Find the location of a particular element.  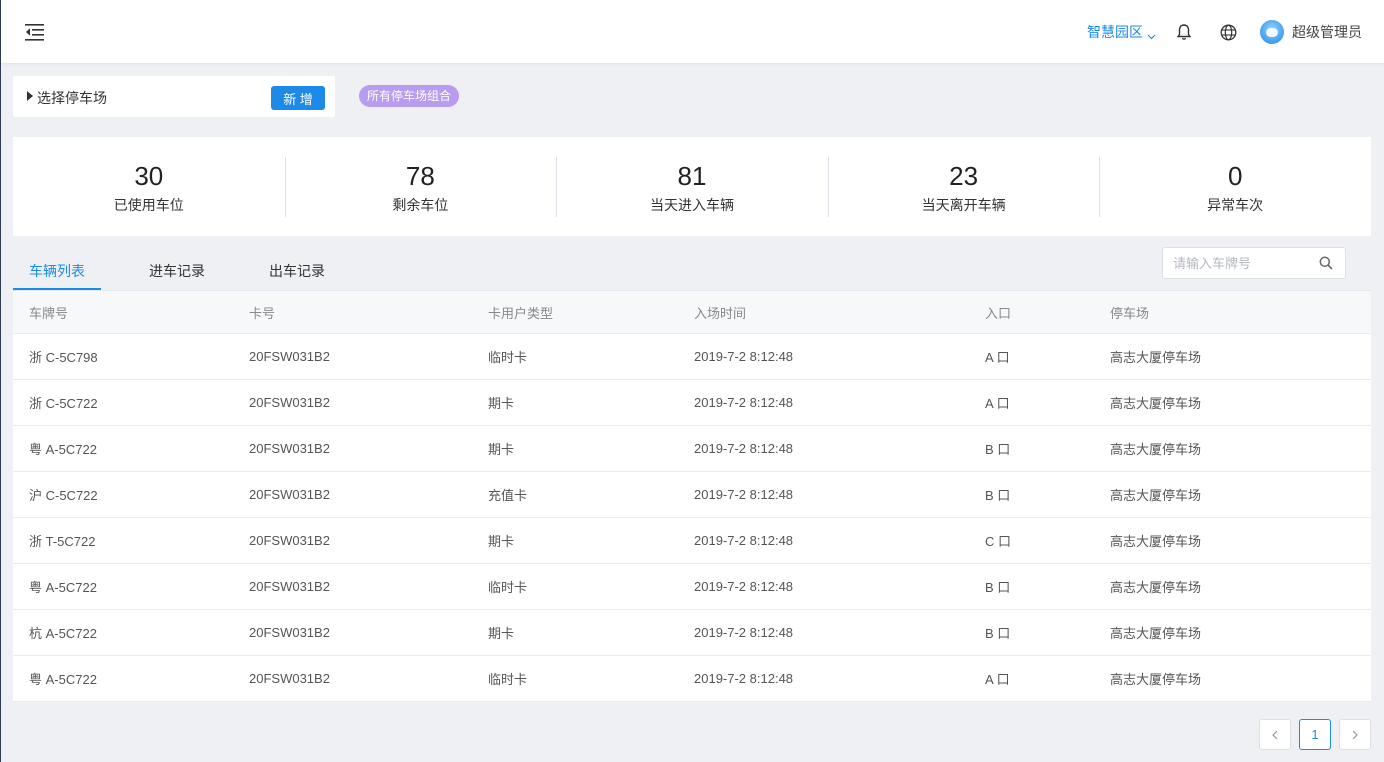

chevron-right-icon is located at coordinates (1355, 734).